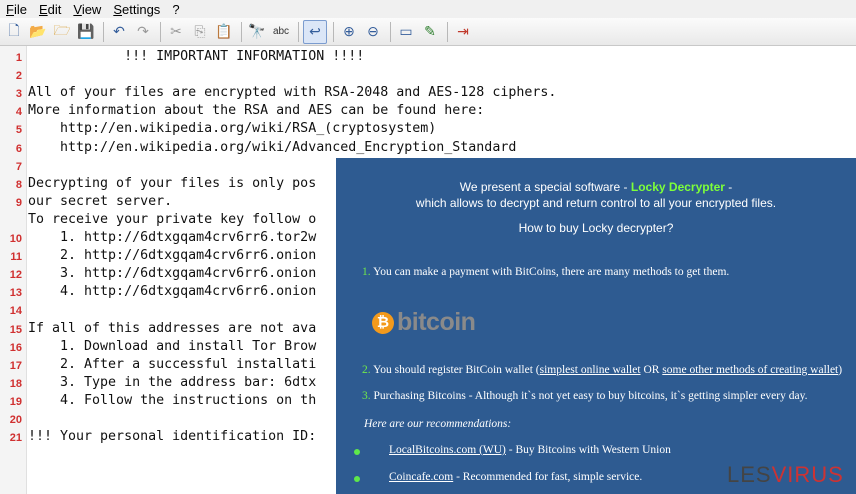 The width and height of the screenshot is (856, 494). I want to click on step-2-number: 2., so click(366, 370).